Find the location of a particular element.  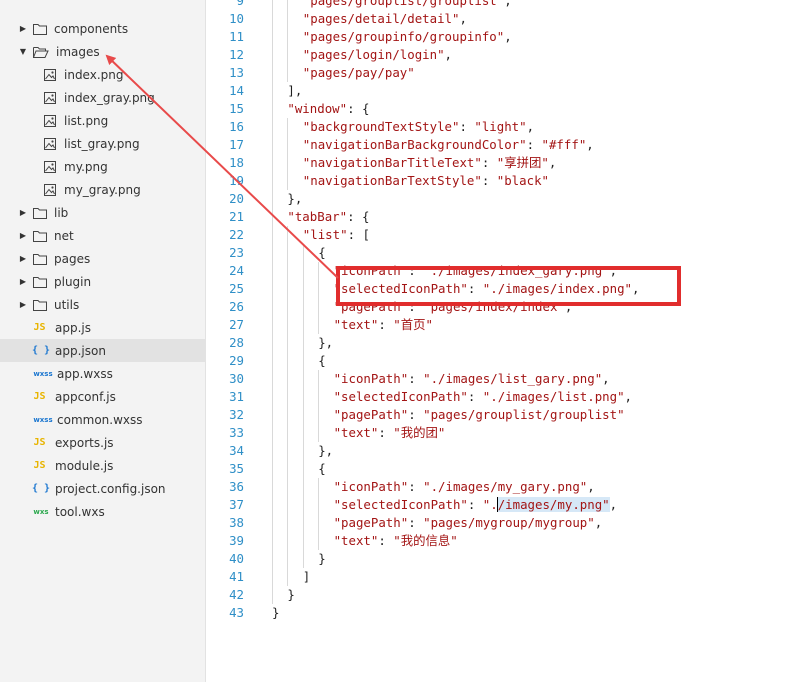

tree-item-utils: ▶ utils is located at coordinates (103, 304).